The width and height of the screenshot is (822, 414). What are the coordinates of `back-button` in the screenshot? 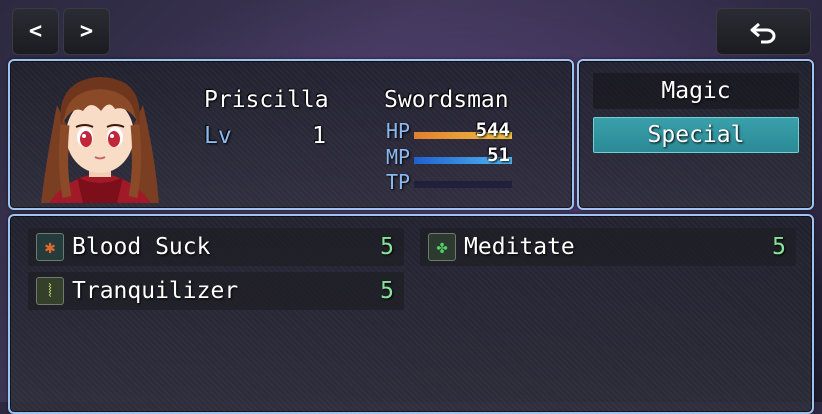 It's located at (763, 31).